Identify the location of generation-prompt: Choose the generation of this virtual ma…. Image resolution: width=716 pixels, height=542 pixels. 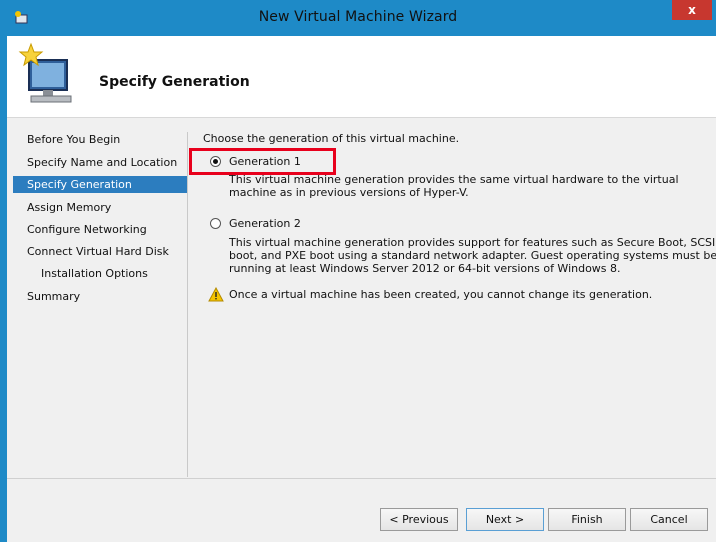
(331, 138).